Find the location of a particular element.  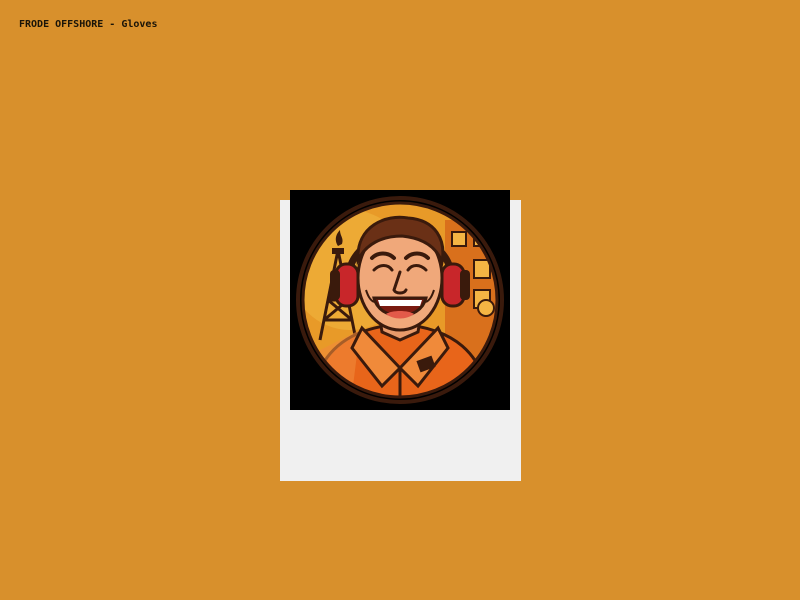

product-image is located at coordinates (400, 300).